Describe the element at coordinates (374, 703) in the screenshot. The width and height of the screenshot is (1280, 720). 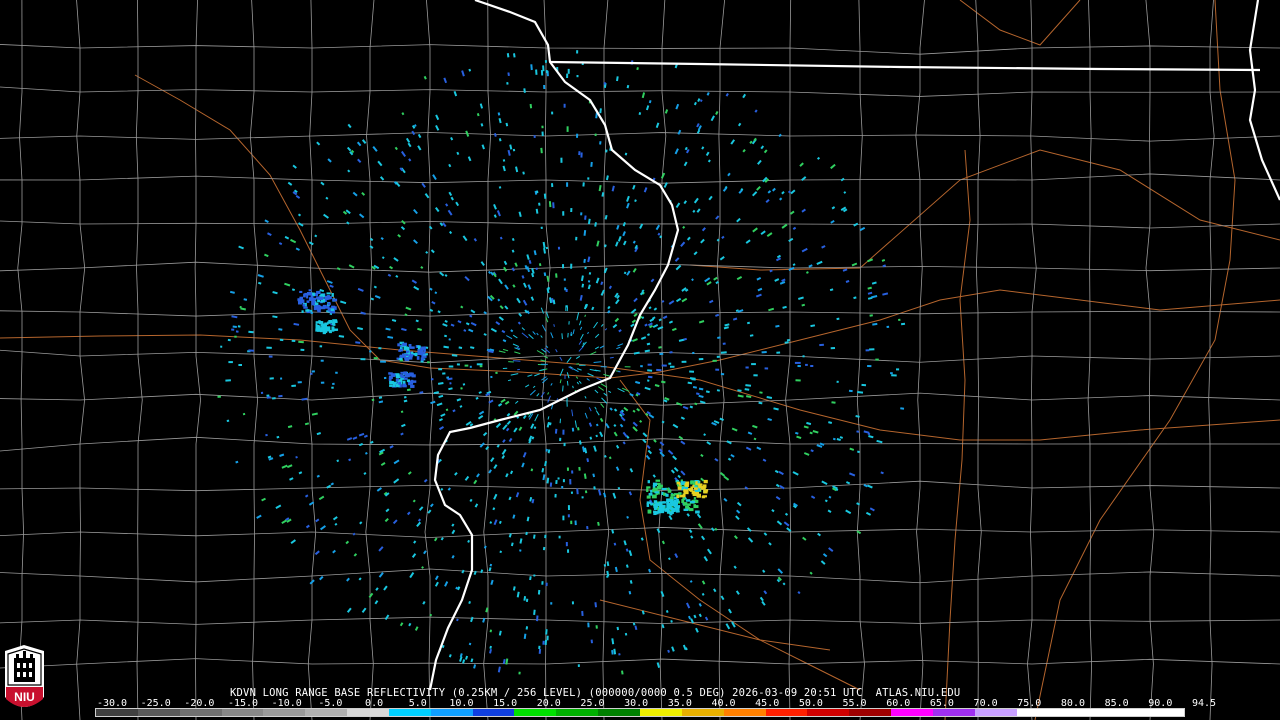
I see `scale-label: 0.0` at that location.